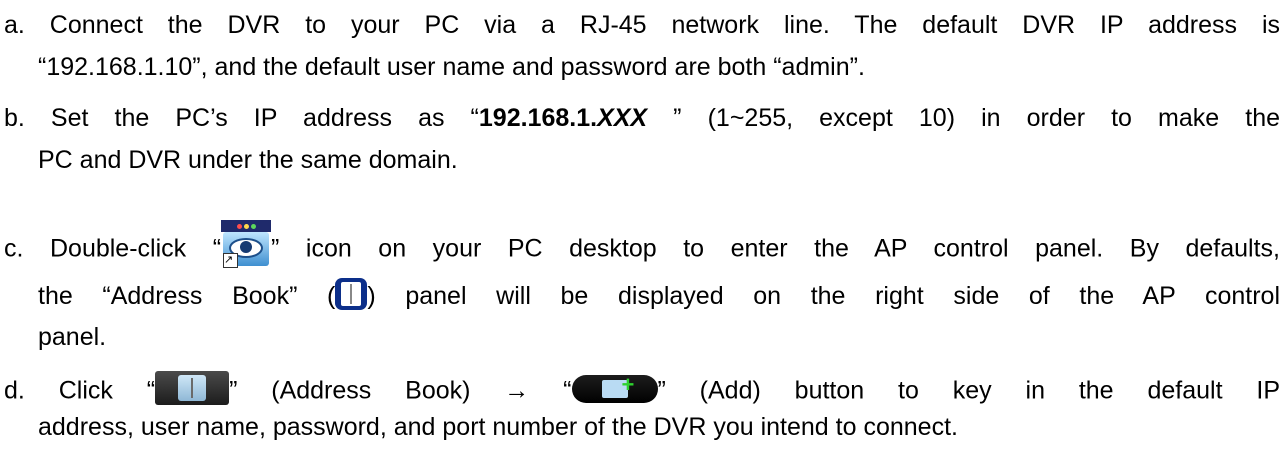 The image size is (1284, 471). What do you see at coordinates (246, 244) in the screenshot?
I see `dvr-eye-icon: ↗` at bounding box center [246, 244].